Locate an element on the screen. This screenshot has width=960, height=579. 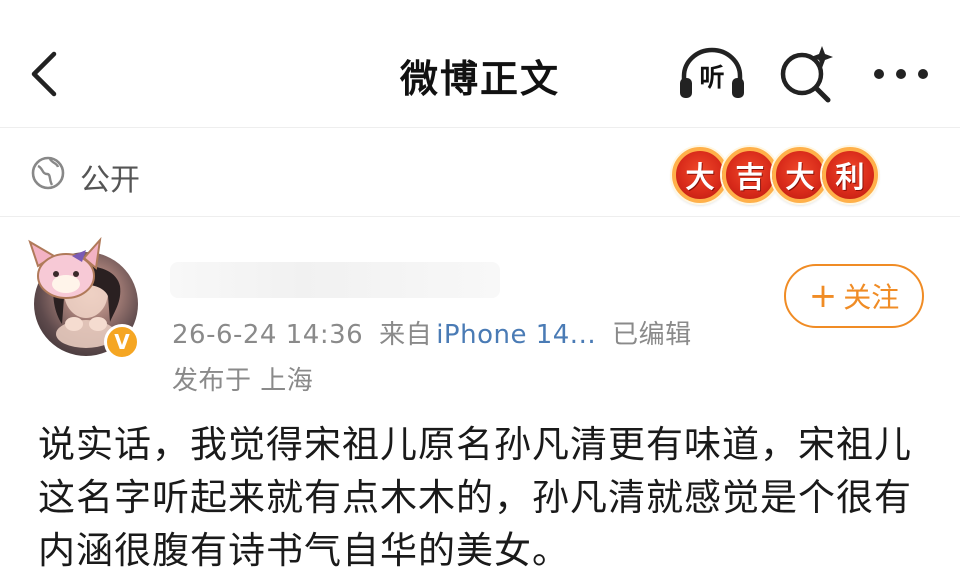
listen-label: 听 is located at coordinates (712, 77).